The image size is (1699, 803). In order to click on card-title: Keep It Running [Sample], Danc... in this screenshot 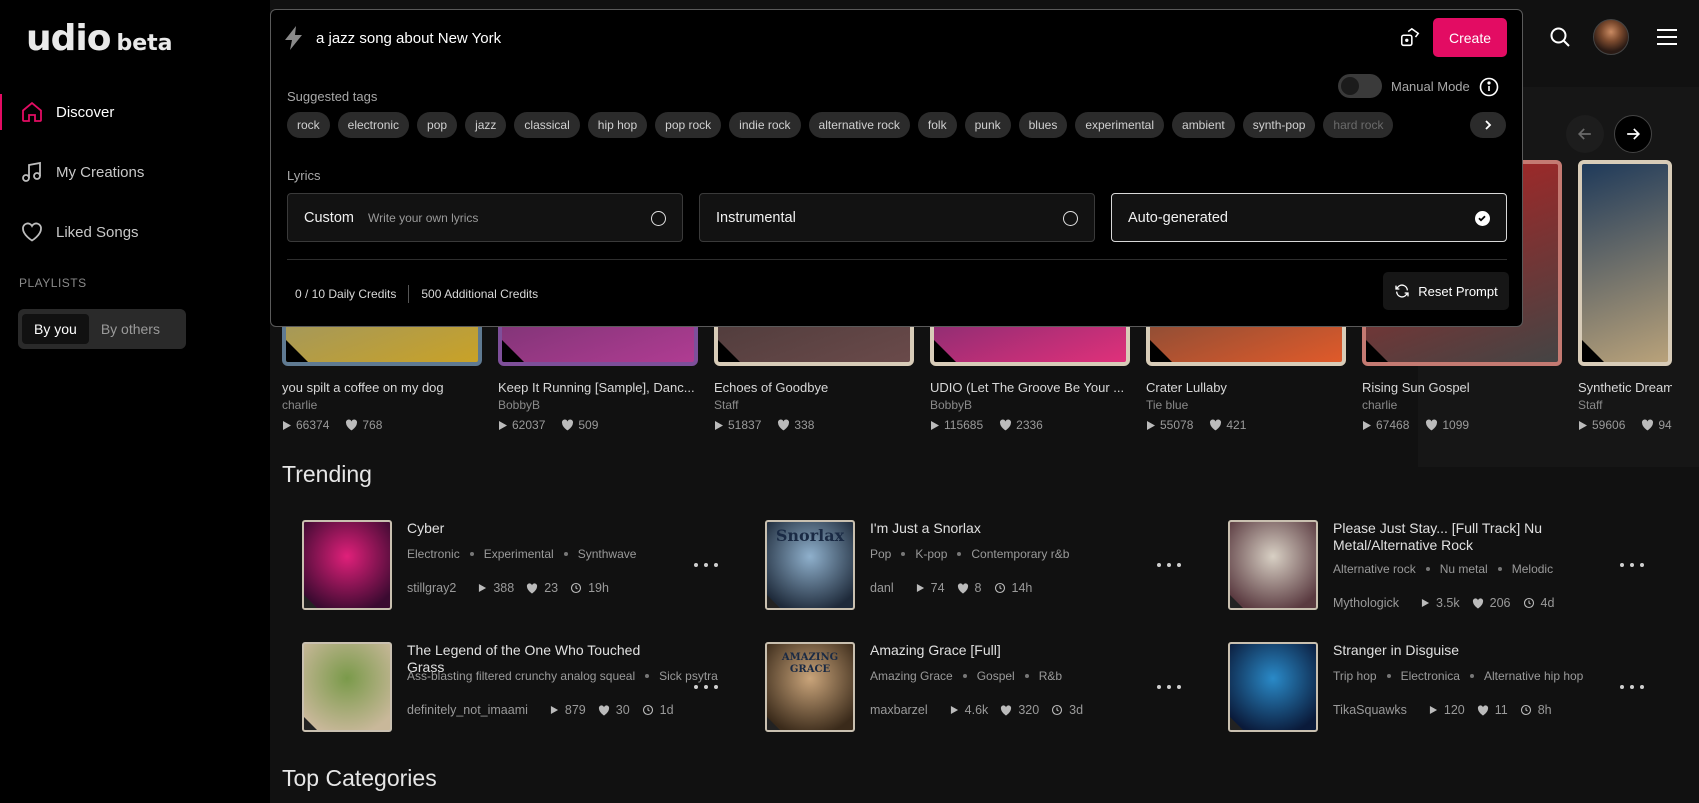, I will do `click(598, 387)`.